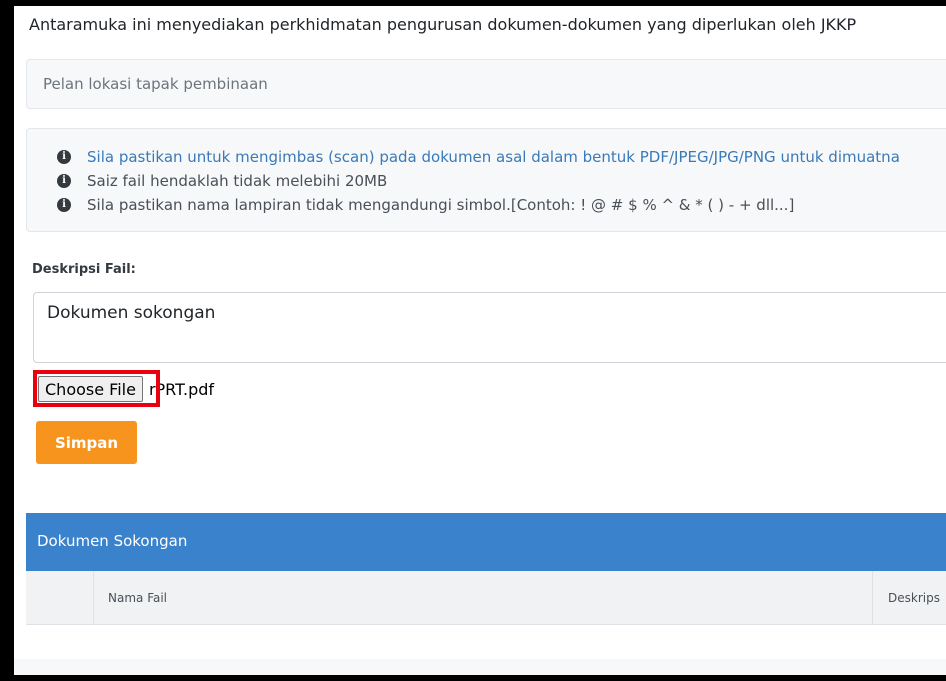 The image size is (946, 681). Describe the element at coordinates (86, 442) in the screenshot. I see `save-button: Simpan` at that location.